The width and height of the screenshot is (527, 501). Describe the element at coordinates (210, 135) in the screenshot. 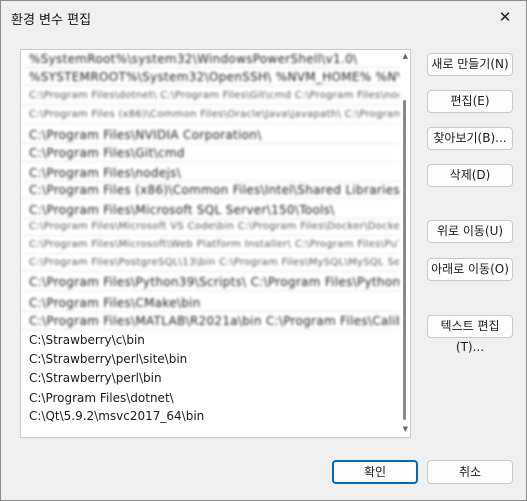

I see `path-list-item: C:\Program Files\NVIDIA Corporation\` at that location.